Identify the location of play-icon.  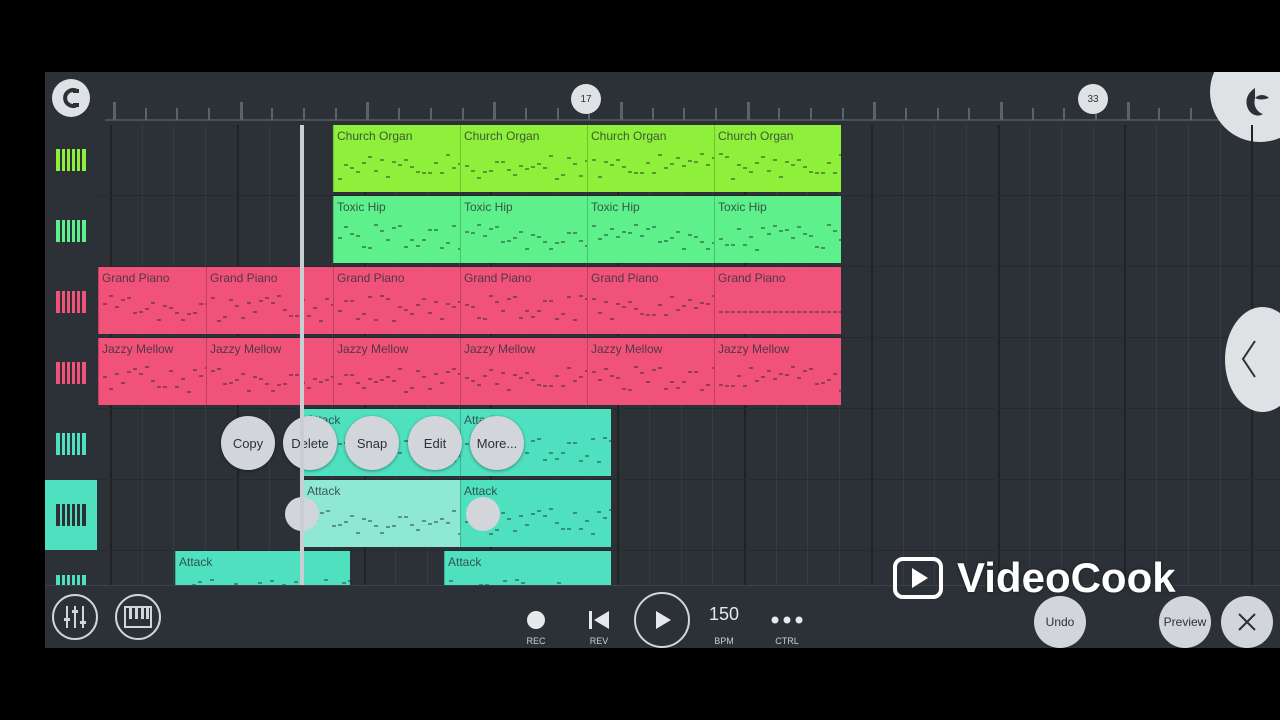
(663, 620).